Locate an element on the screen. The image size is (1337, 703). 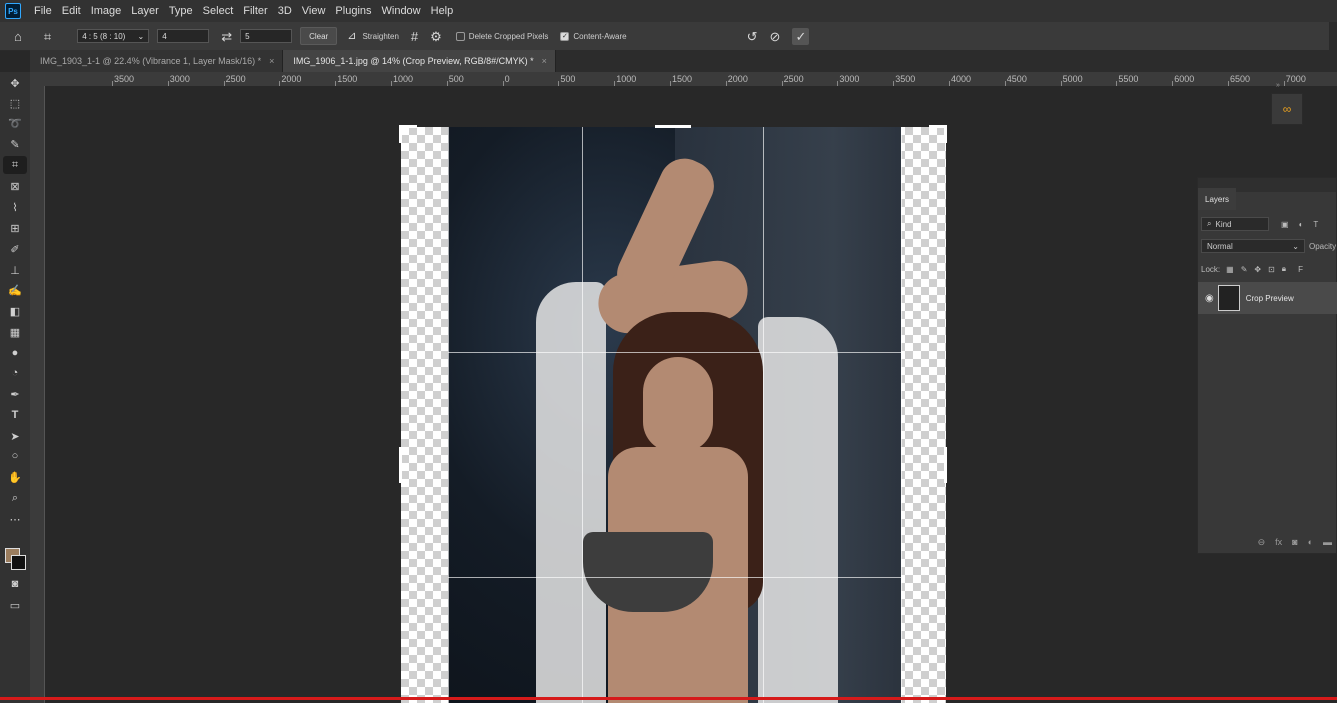
ruler-label: 3000 is located at coordinates (849, 79).